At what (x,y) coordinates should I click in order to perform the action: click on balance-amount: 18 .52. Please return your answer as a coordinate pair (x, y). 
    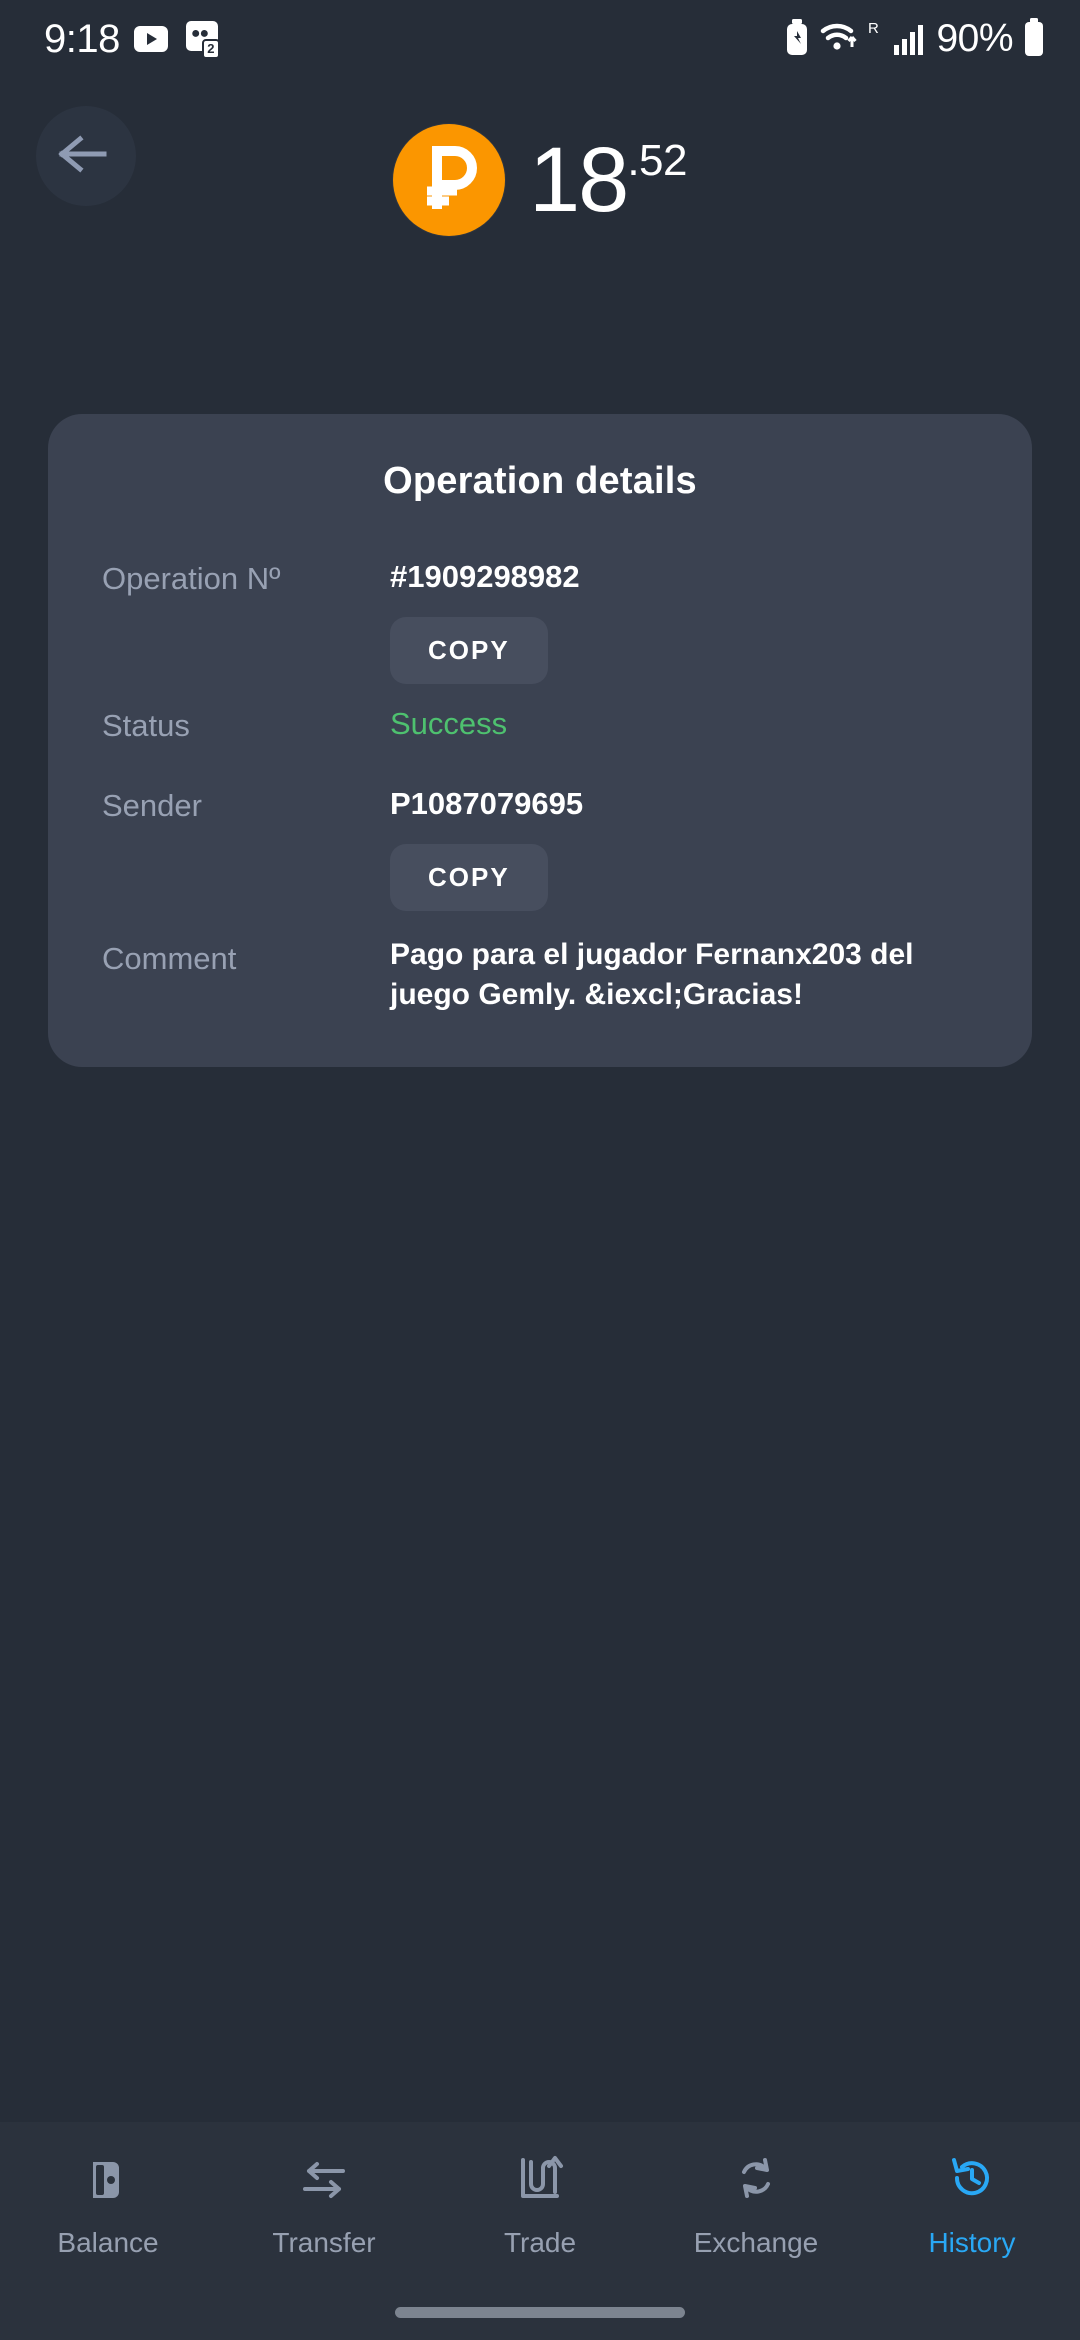
    Looking at the image, I should click on (608, 180).